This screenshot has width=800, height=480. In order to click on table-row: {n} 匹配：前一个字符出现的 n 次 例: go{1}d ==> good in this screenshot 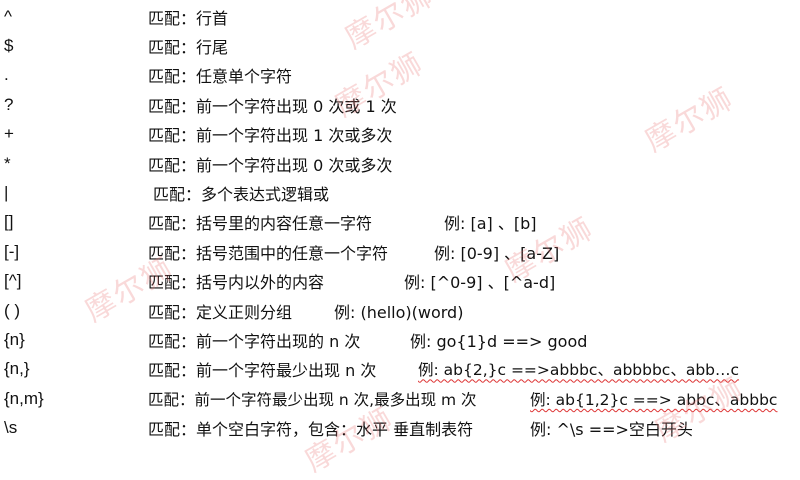, I will do `click(400, 339)`.